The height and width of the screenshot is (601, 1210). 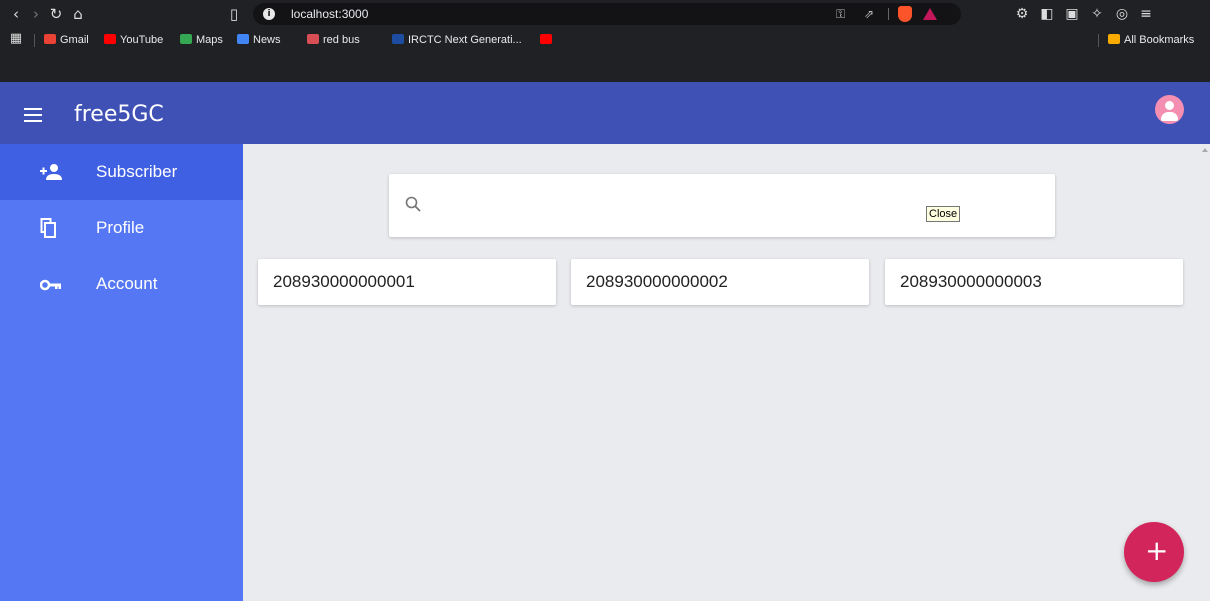 I want to click on add-subscriber-button: +, so click(x=1154, y=552).